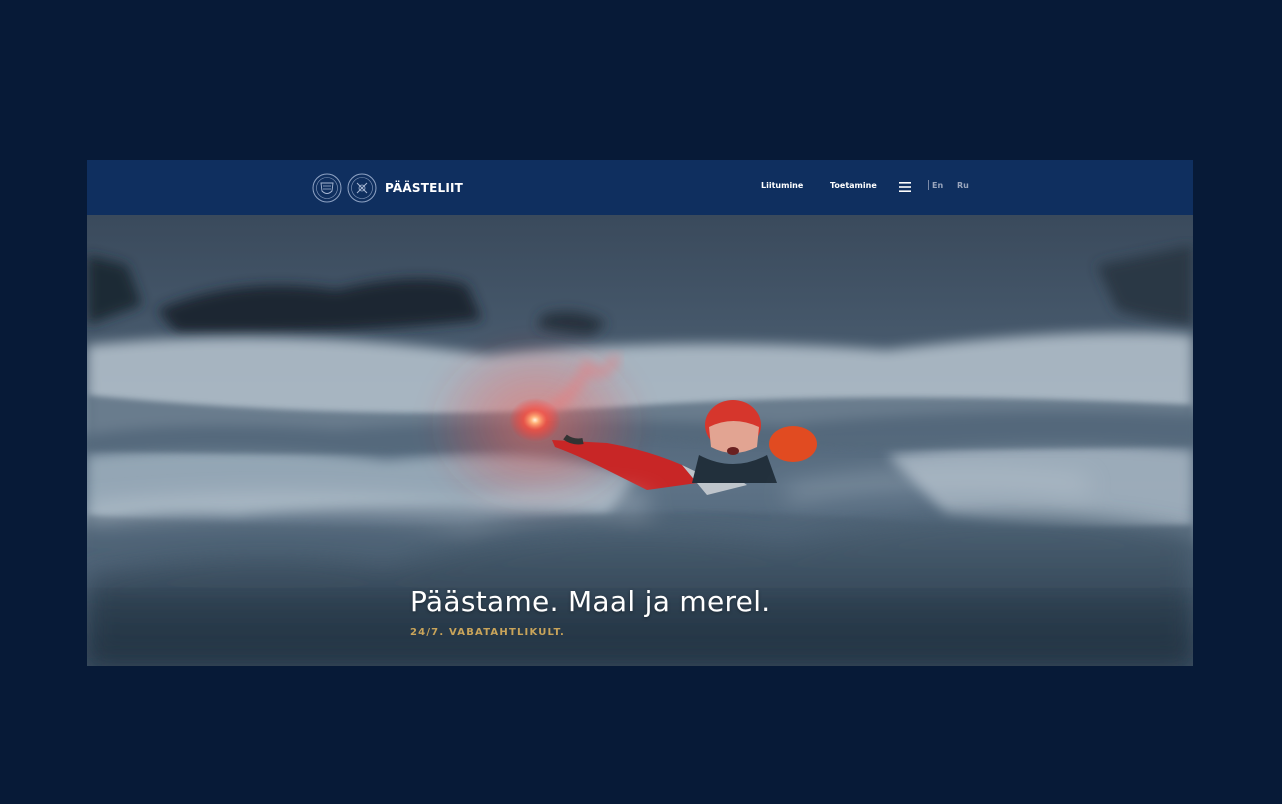  I want to click on nav-link-liitumine: Liitumine, so click(782, 185).